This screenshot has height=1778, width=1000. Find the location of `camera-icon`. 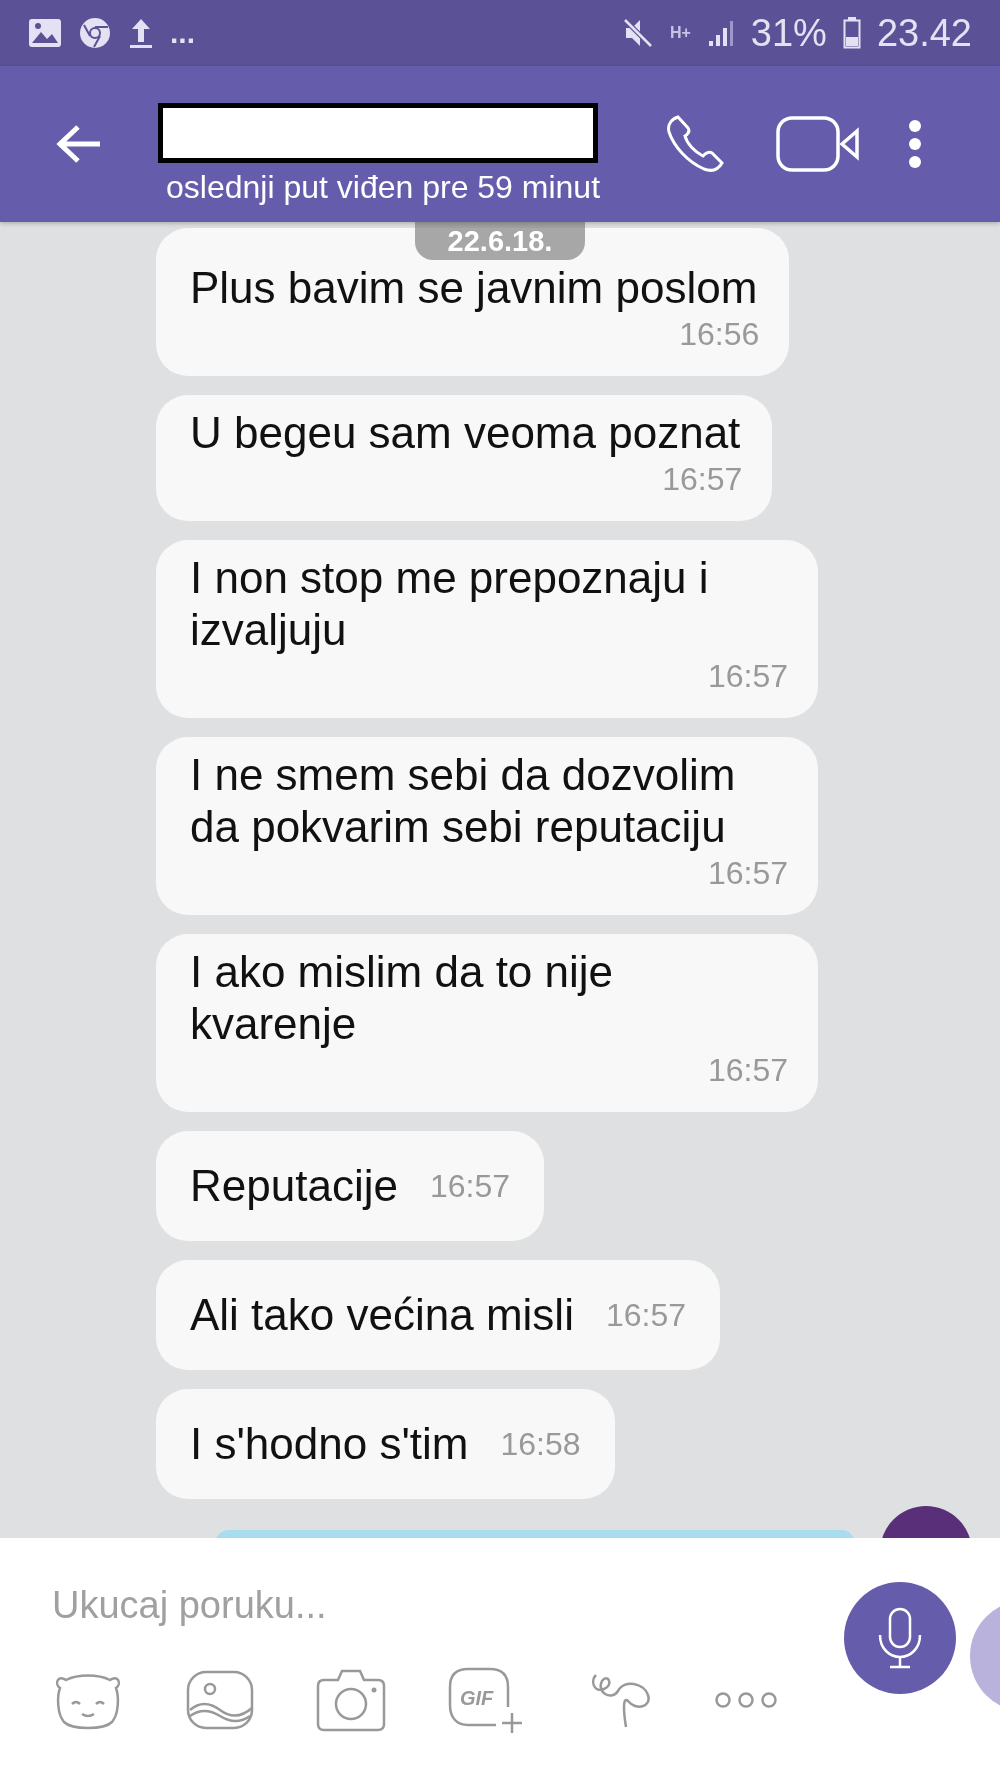

camera-icon is located at coordinates (351, 1699).